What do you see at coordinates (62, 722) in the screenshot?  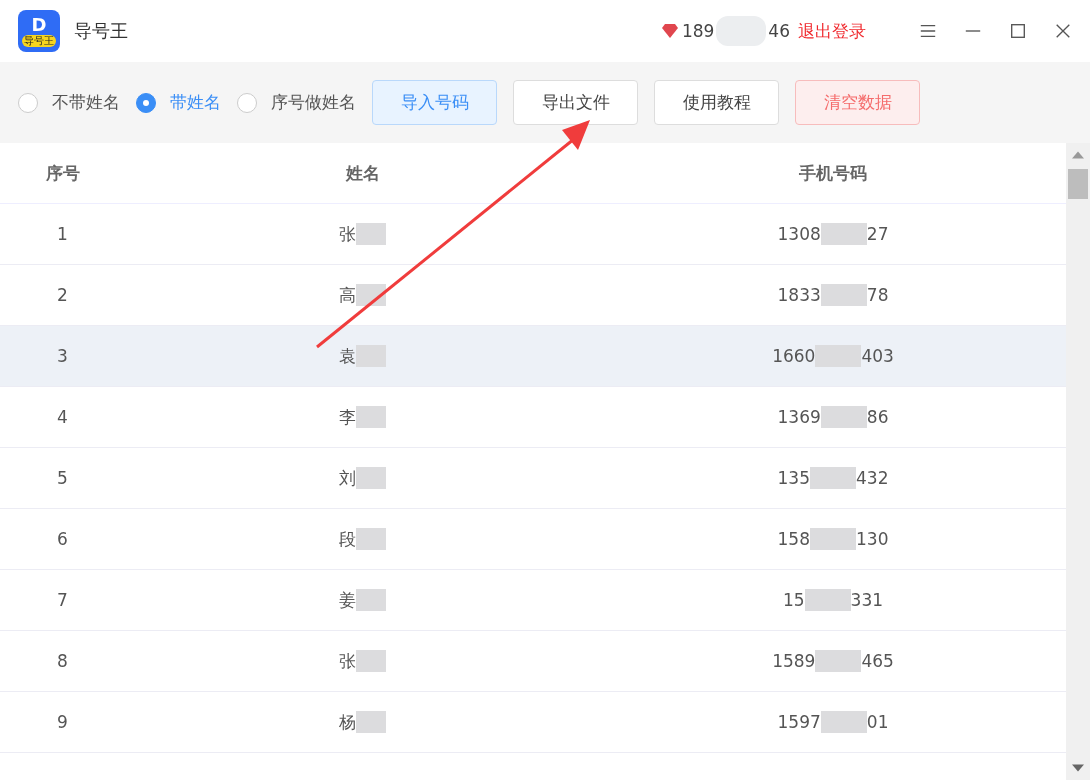 I see `index-cell: 9` at bounding box center [62, 722].